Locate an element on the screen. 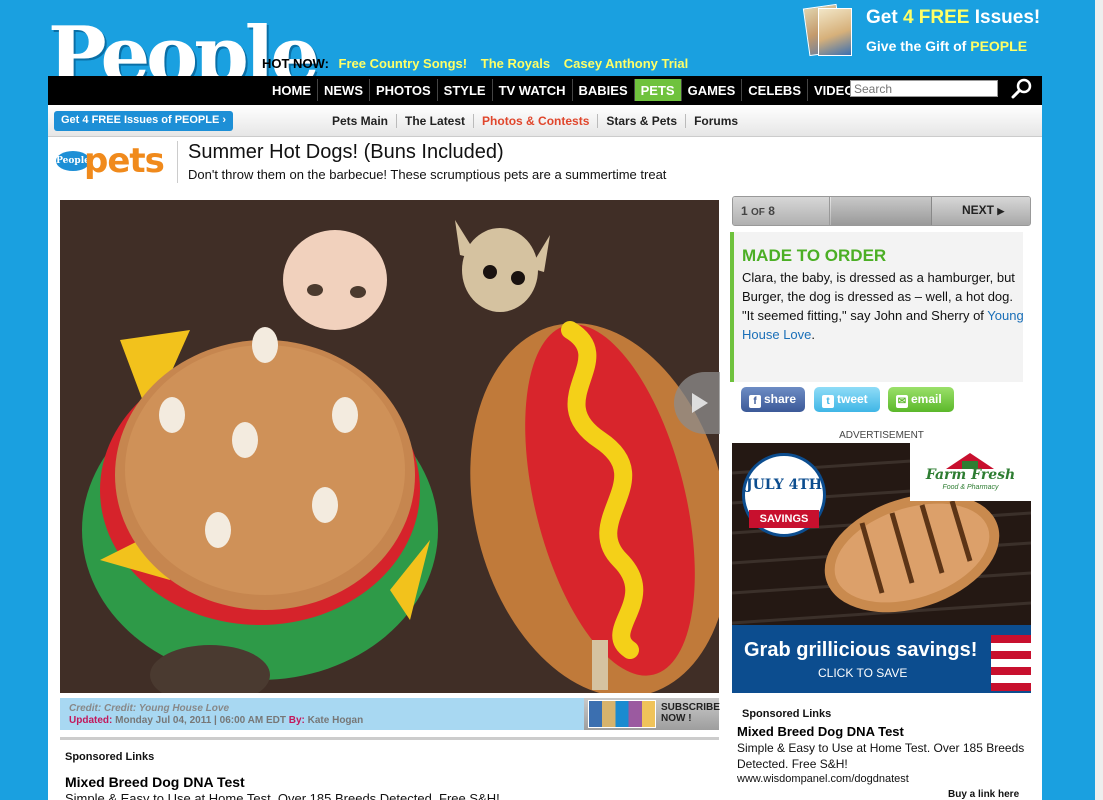 Image resolution: width=1103 pixels, height=800 pixels. subnav-forums: Forums is located at coordinates (715, 121).